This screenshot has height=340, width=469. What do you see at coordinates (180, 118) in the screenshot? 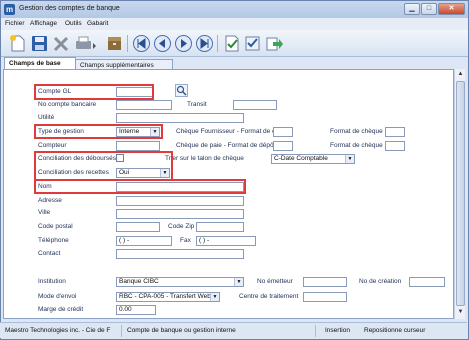
I see `utilite-input` at bounding box center [180, 118].